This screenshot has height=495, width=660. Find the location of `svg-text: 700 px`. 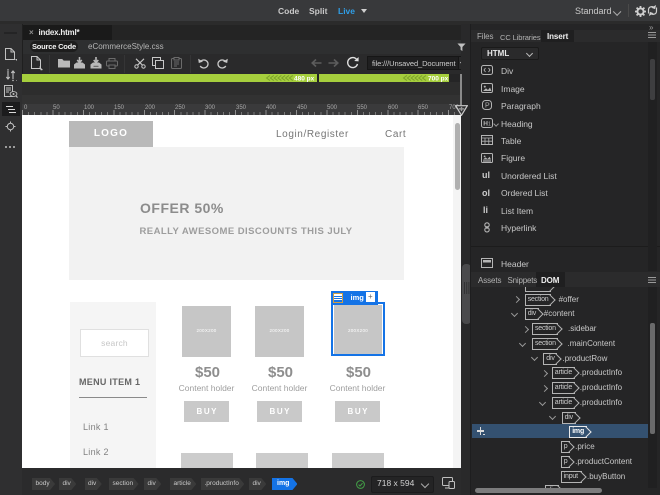

svg-text: 700 px is located at coordinates (438, 78).